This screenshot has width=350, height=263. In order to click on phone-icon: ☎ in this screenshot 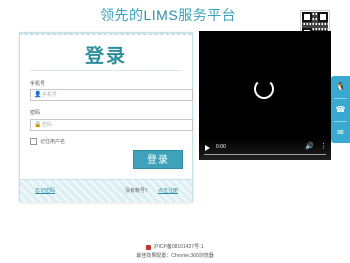, I will do `click(340, 110)`.